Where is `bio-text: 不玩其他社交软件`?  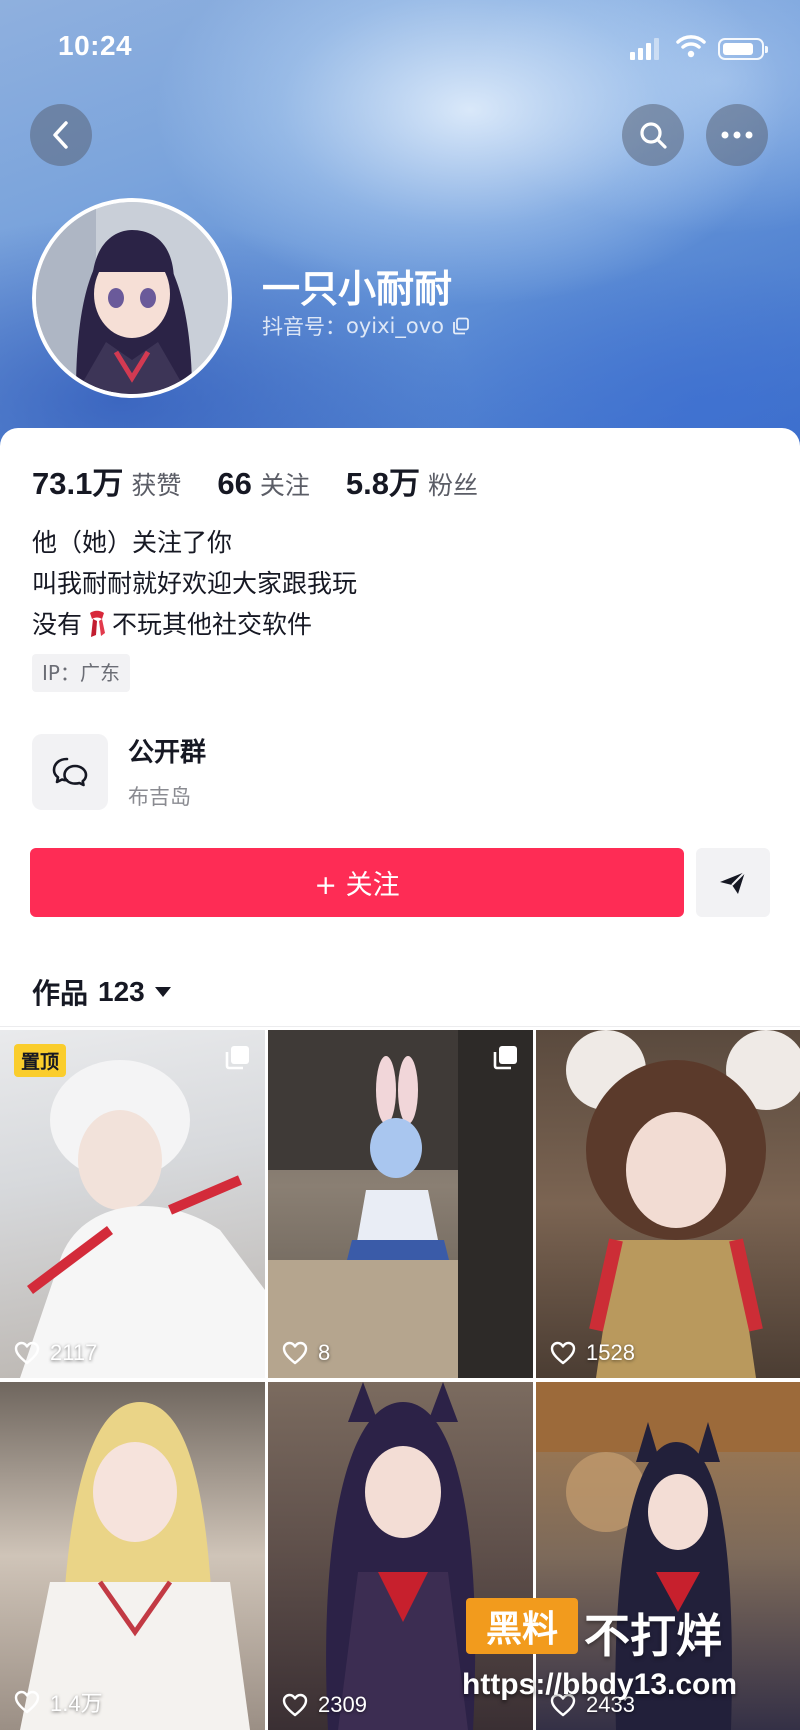 bio-text: 不玩其他社交软件 is located at coordinates (212, 624).